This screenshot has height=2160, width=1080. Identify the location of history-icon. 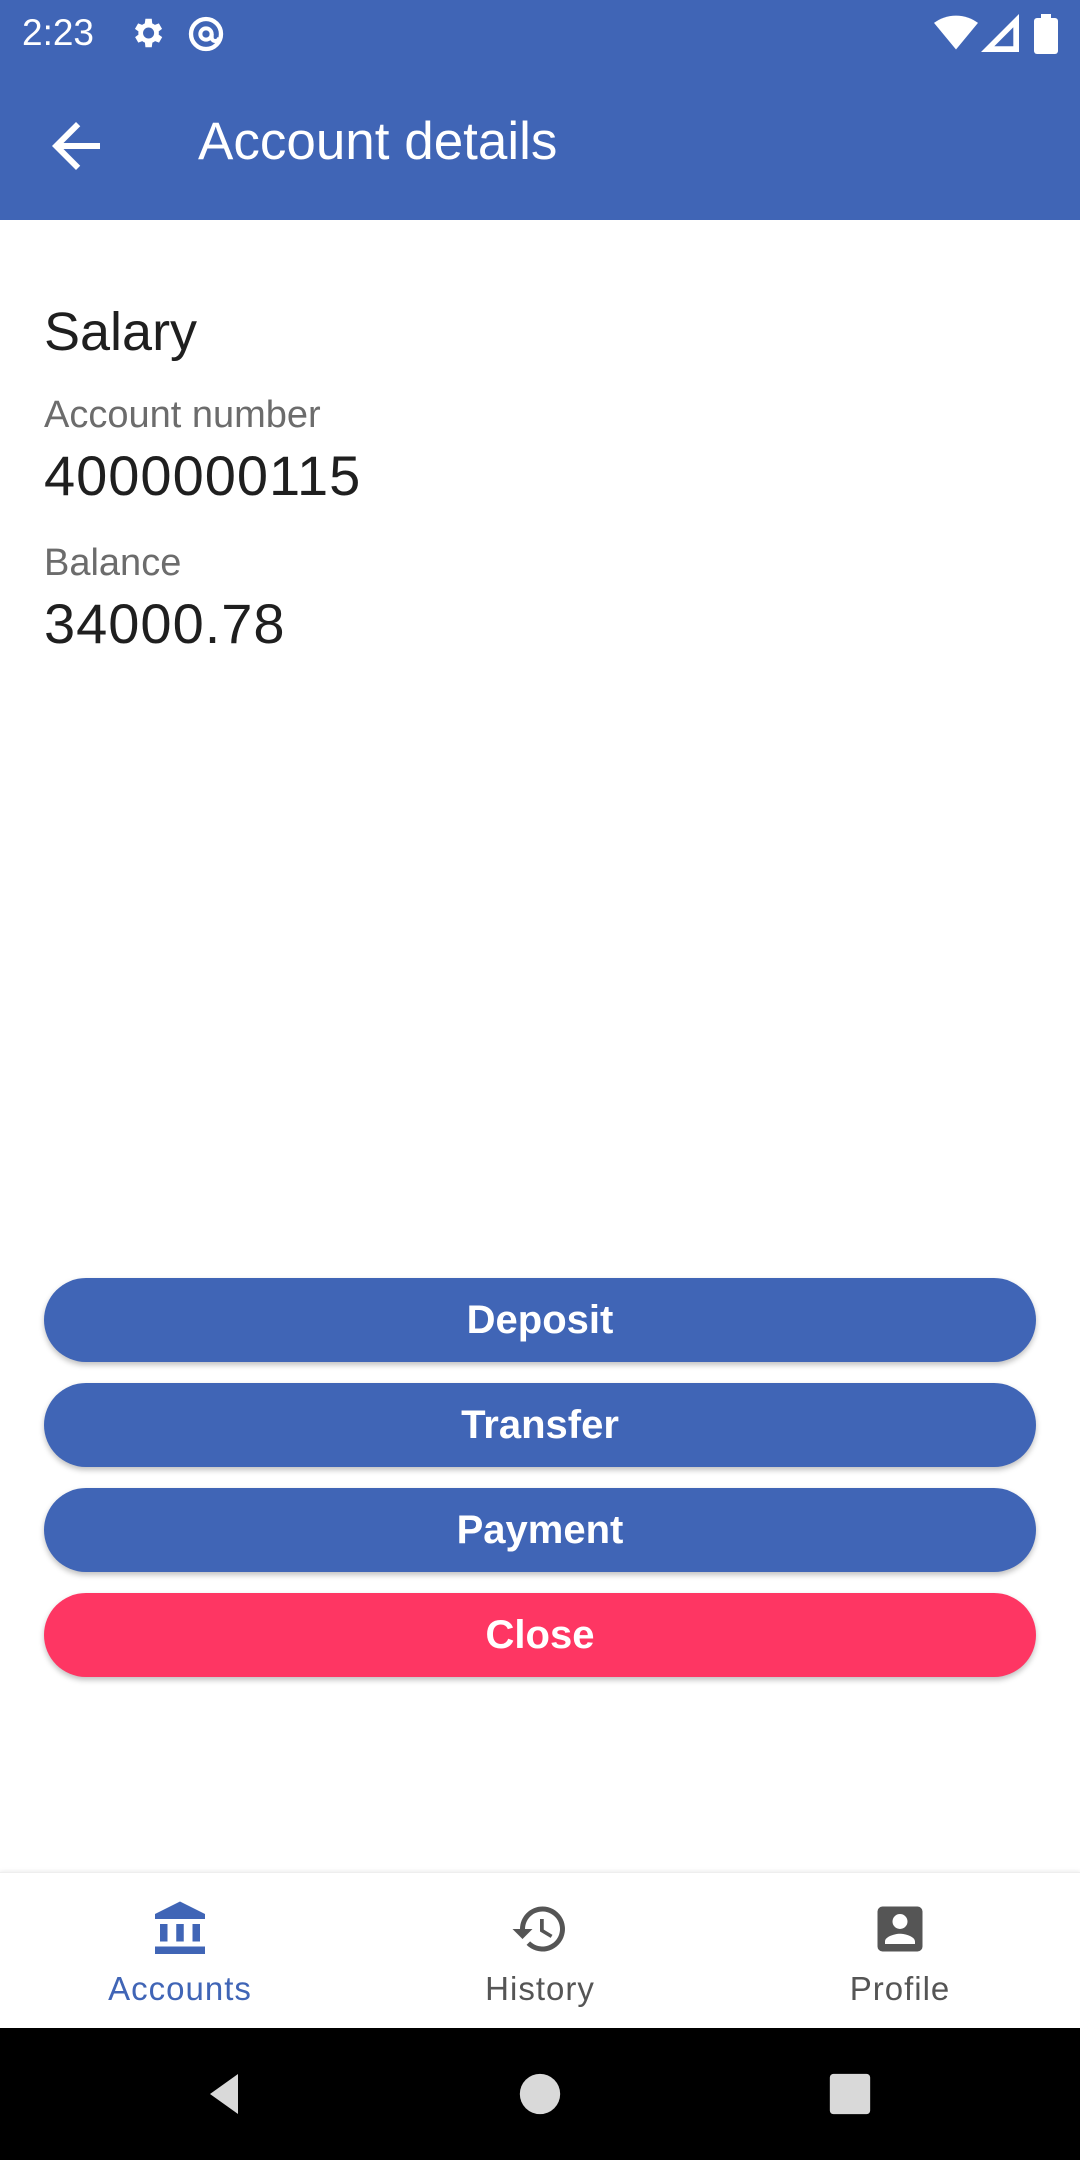
(540, 1929).